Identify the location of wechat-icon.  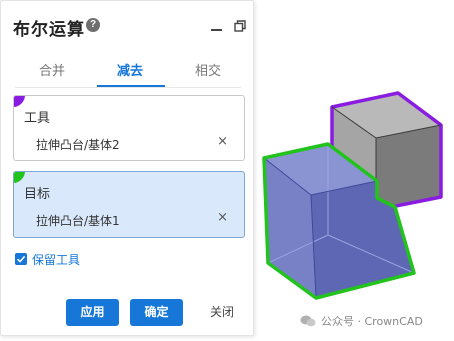
(308, 321).